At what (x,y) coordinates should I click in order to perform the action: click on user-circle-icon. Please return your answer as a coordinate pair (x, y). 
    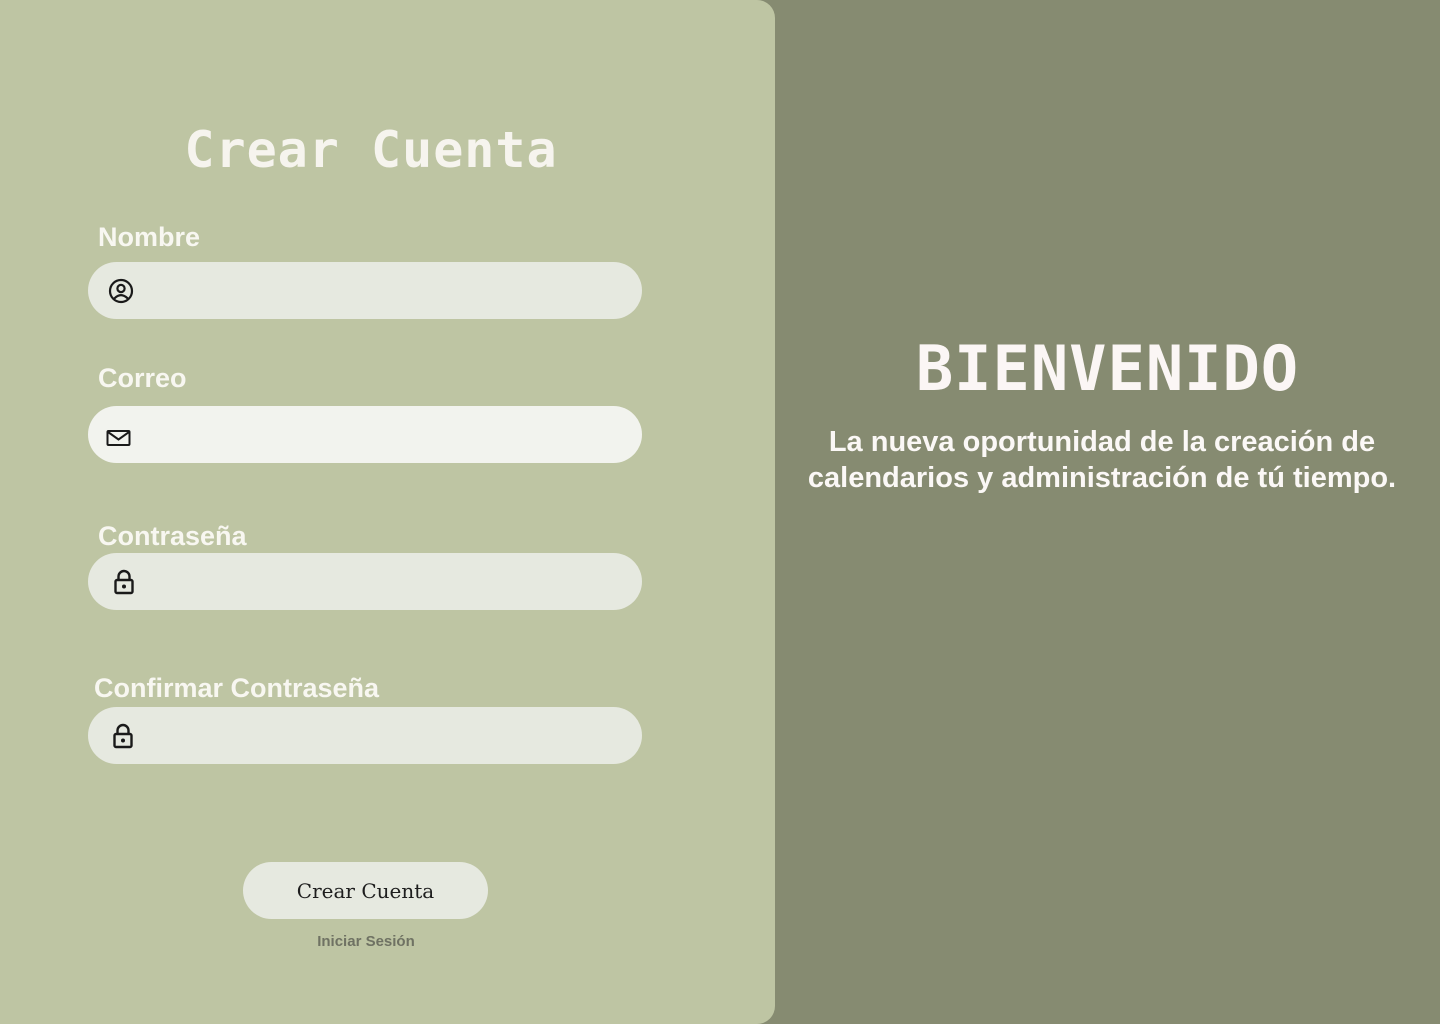
    Looking at the image, I should click on (121, 291).